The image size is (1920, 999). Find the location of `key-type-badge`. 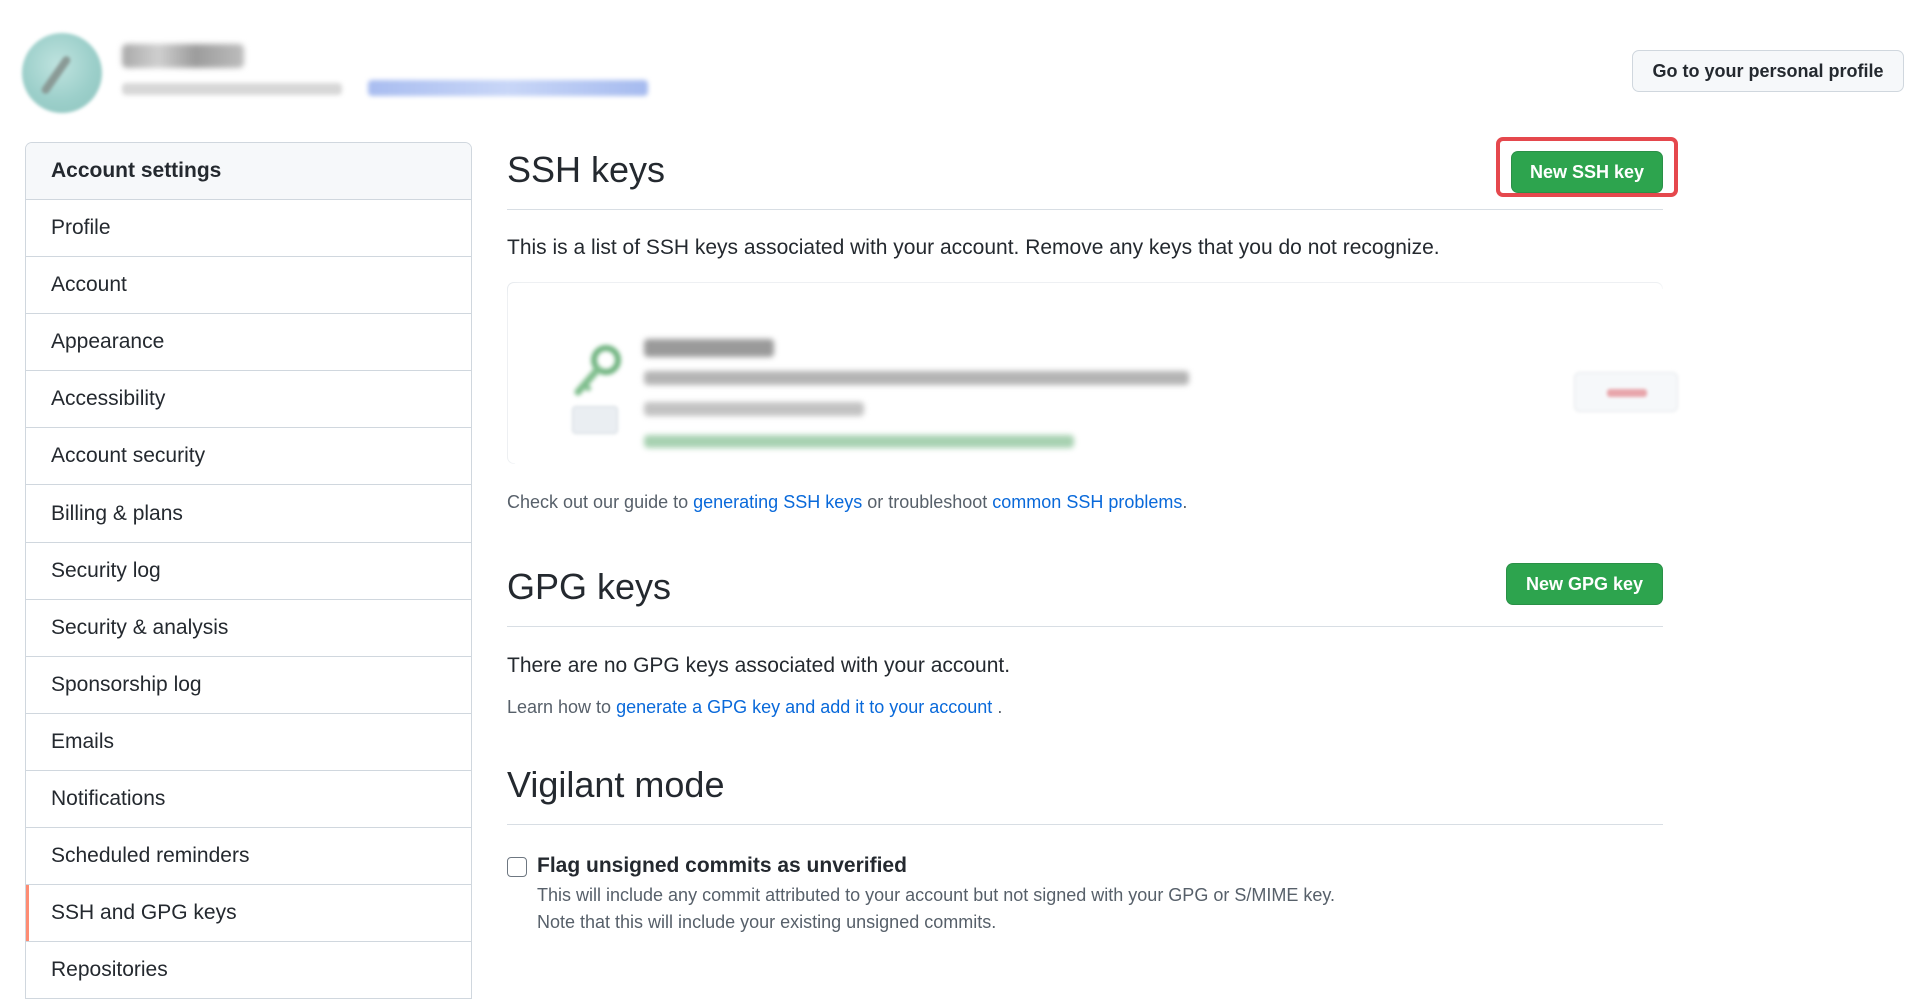

key-type-badge is located at coordinates (595, 420).